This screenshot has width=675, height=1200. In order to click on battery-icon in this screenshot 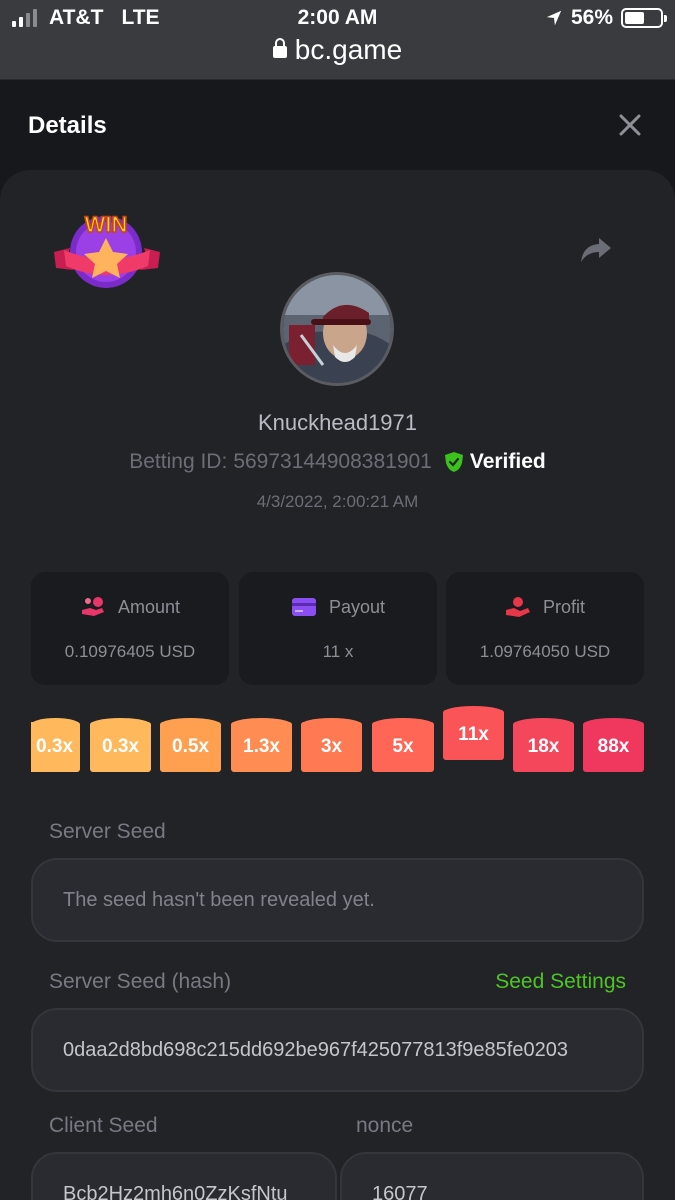, I will do `click(644, 18)`.